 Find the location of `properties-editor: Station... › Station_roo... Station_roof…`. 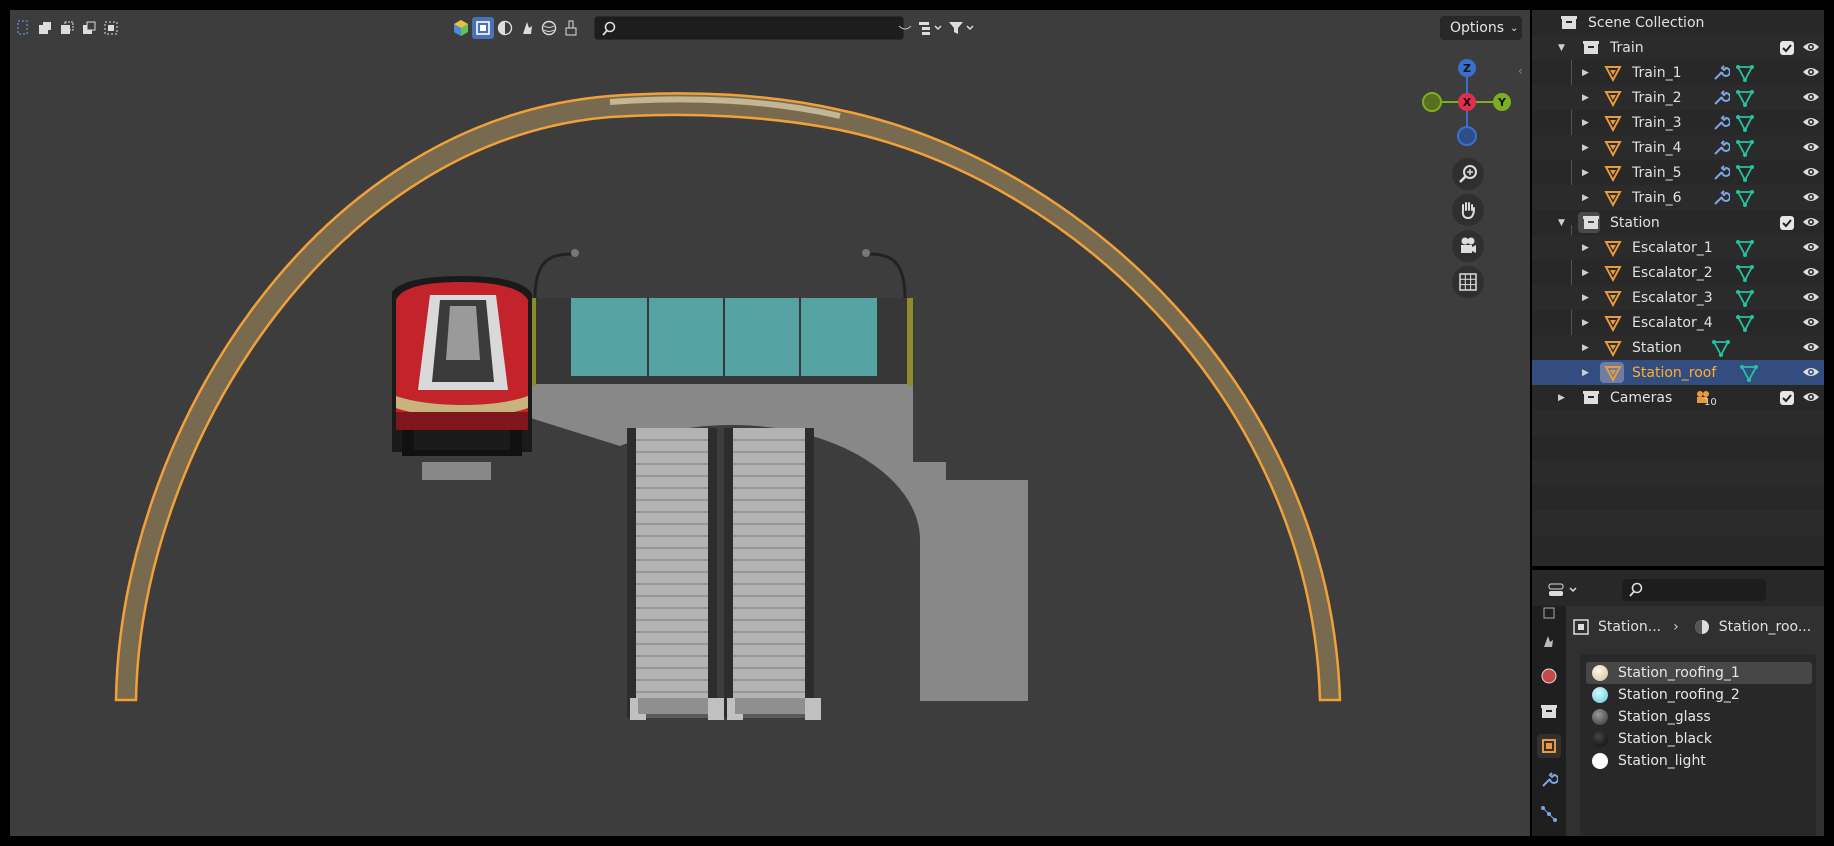

properties-editor: Station... › Station_roo... Station_roof… is located at coordinates (1678, 703).